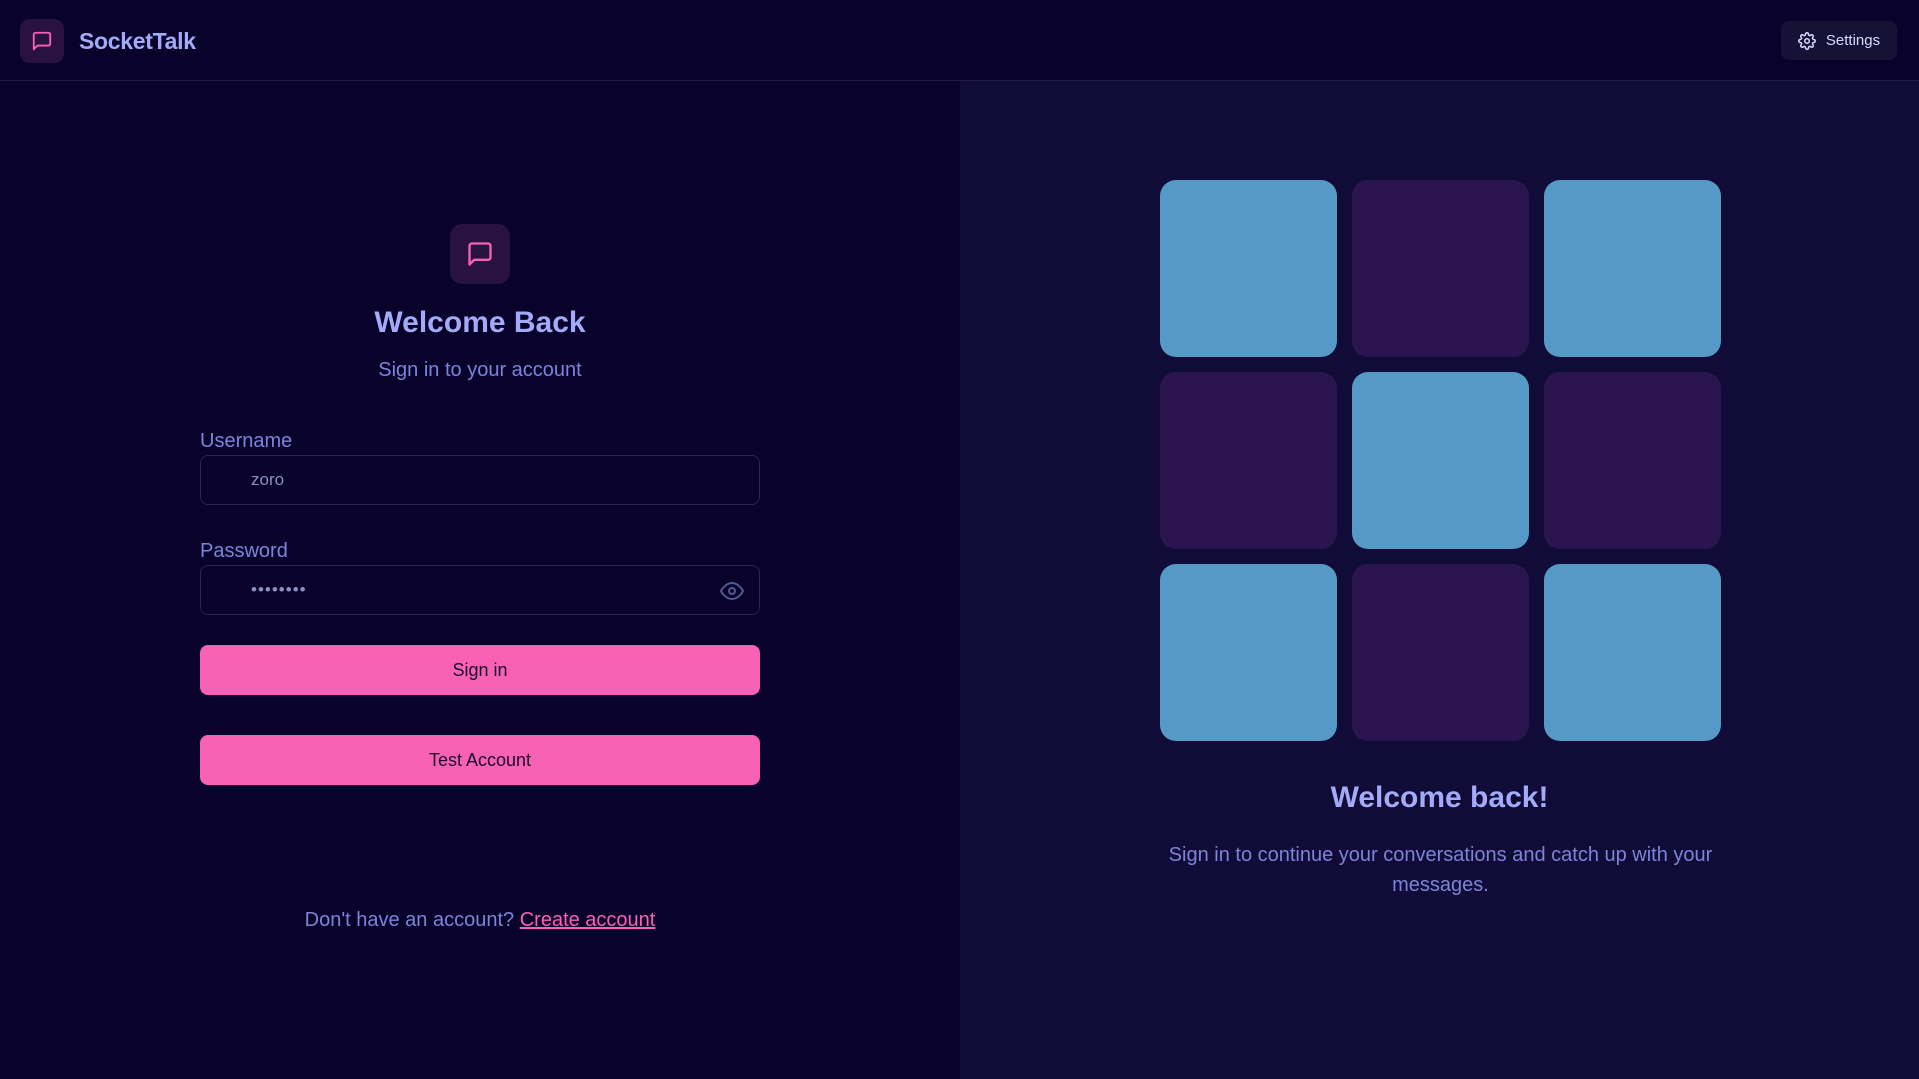  Describe the element at coordinates (959, 40) in the screenshot. I see `top-navbar: SocketTalk Settings` at that location.